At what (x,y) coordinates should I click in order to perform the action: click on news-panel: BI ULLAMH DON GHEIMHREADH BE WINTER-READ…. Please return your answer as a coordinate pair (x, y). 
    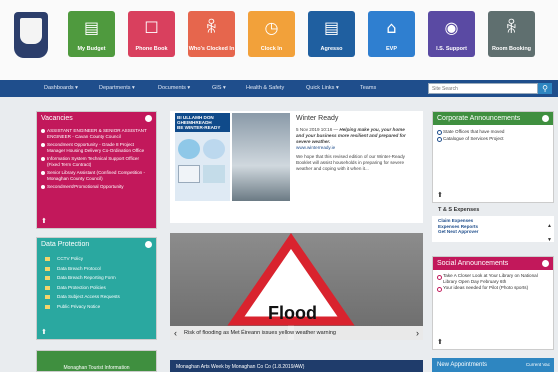
    Looking at the image, I should click on (296, 167).